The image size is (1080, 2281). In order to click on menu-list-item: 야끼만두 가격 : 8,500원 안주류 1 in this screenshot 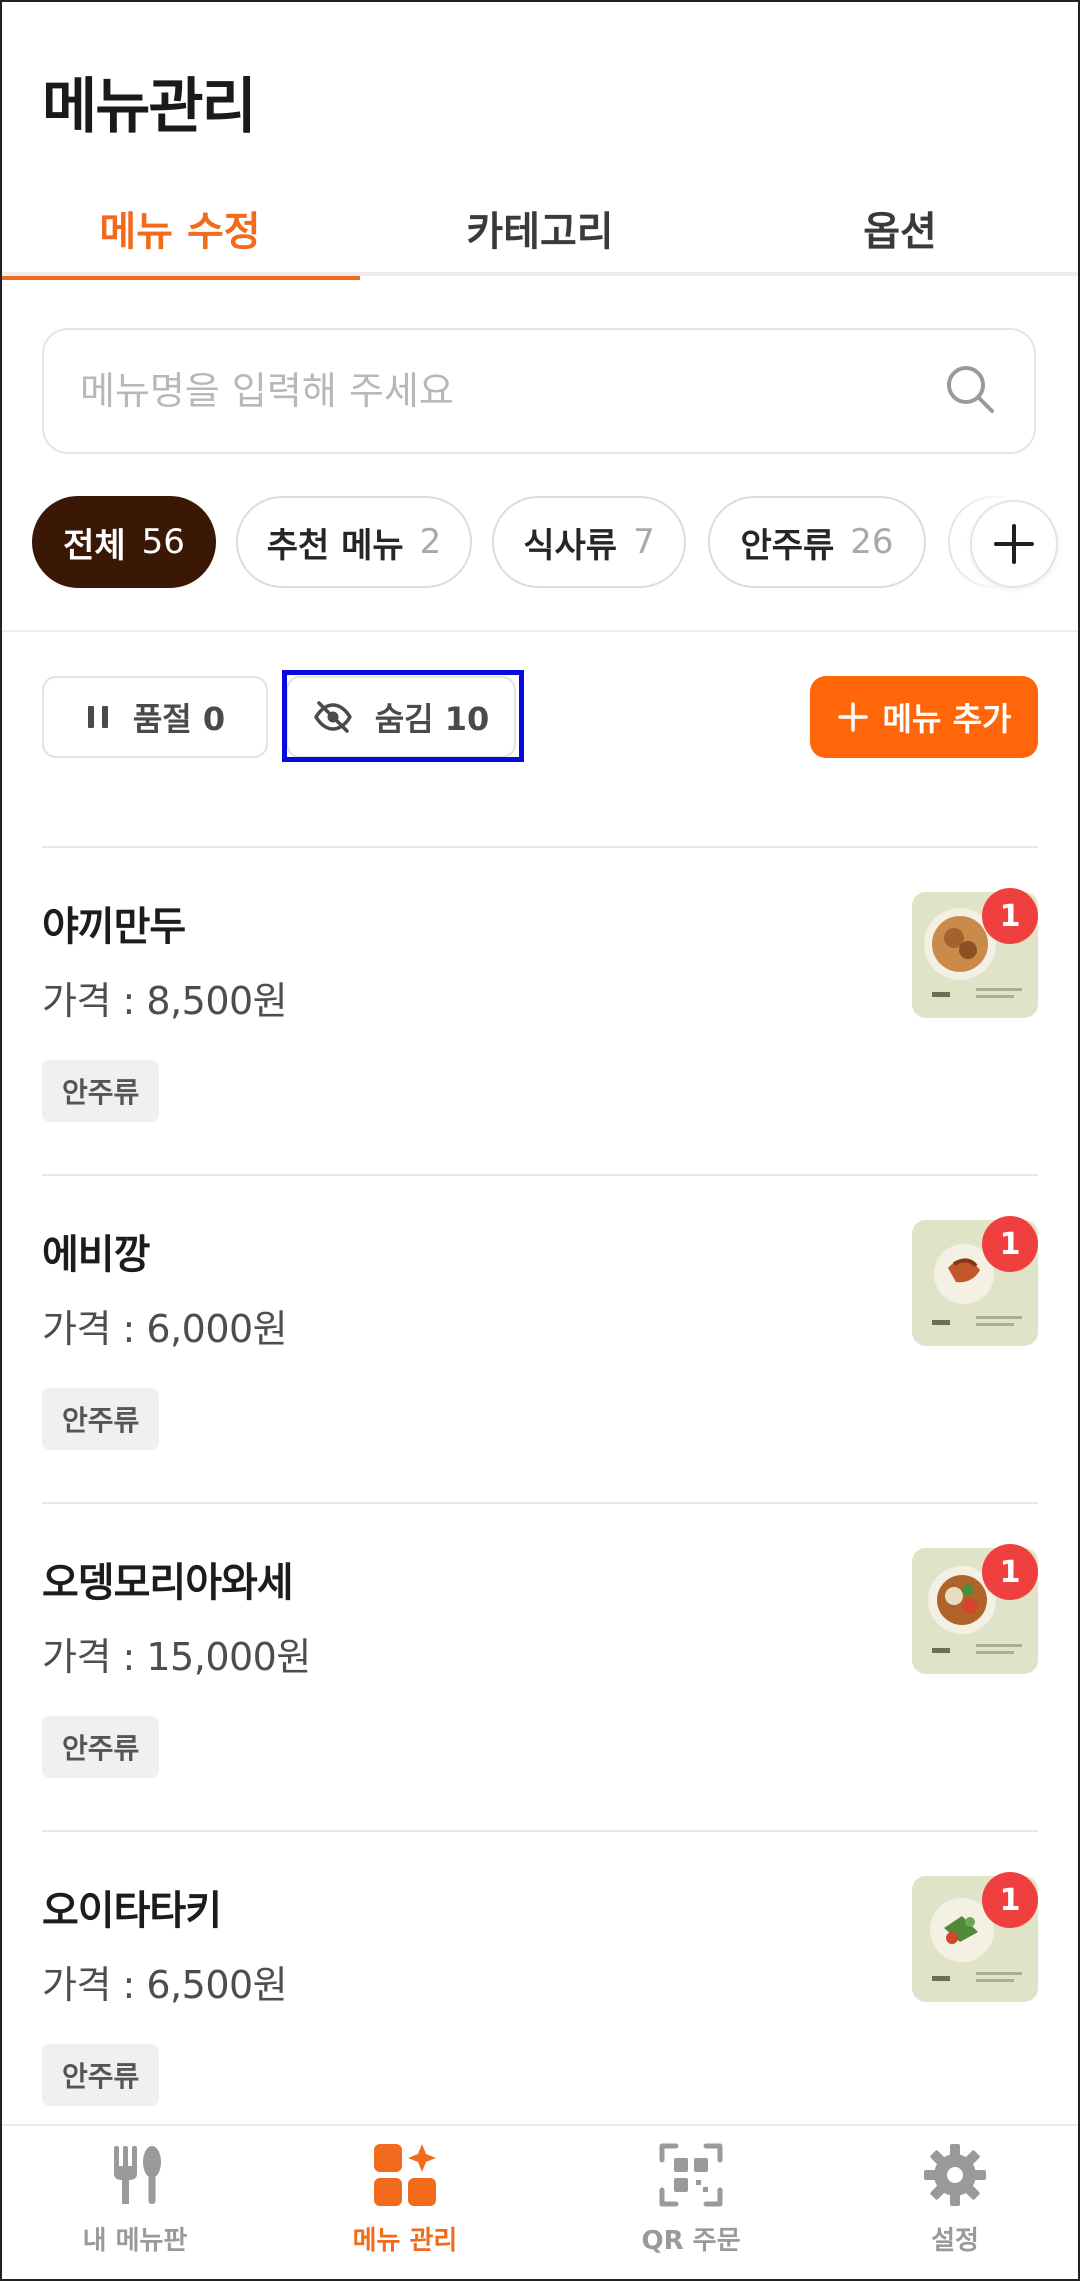, I will do `click(540, 1010)`.